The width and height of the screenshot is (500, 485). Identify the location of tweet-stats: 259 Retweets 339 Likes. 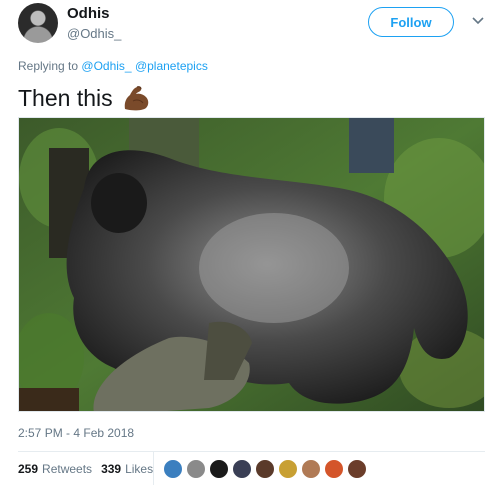
(90, 469).